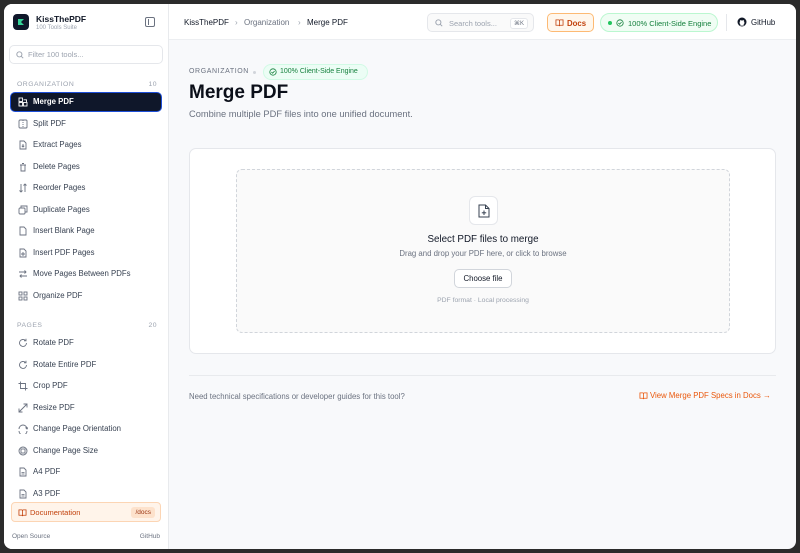 The width and height of the screenshot is (800, 553). I want to click on sidebar-item-label: Change Page Orientation, so click(77, 428).